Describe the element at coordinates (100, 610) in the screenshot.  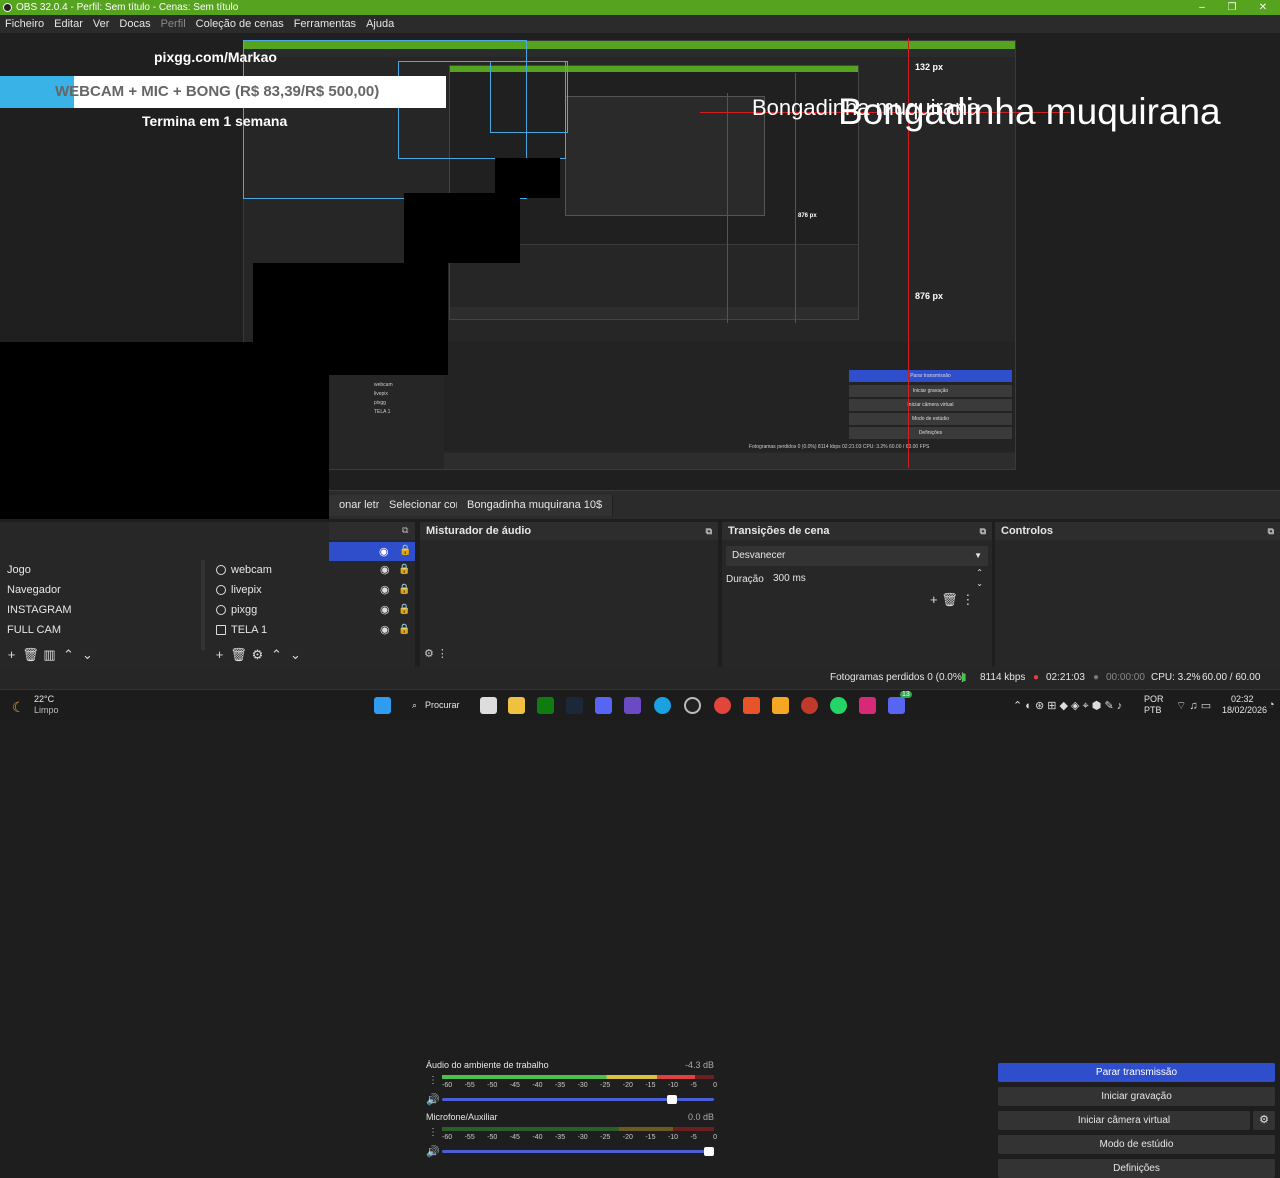
I see `scene-item-instagram: INSTAGRAM` at that location.